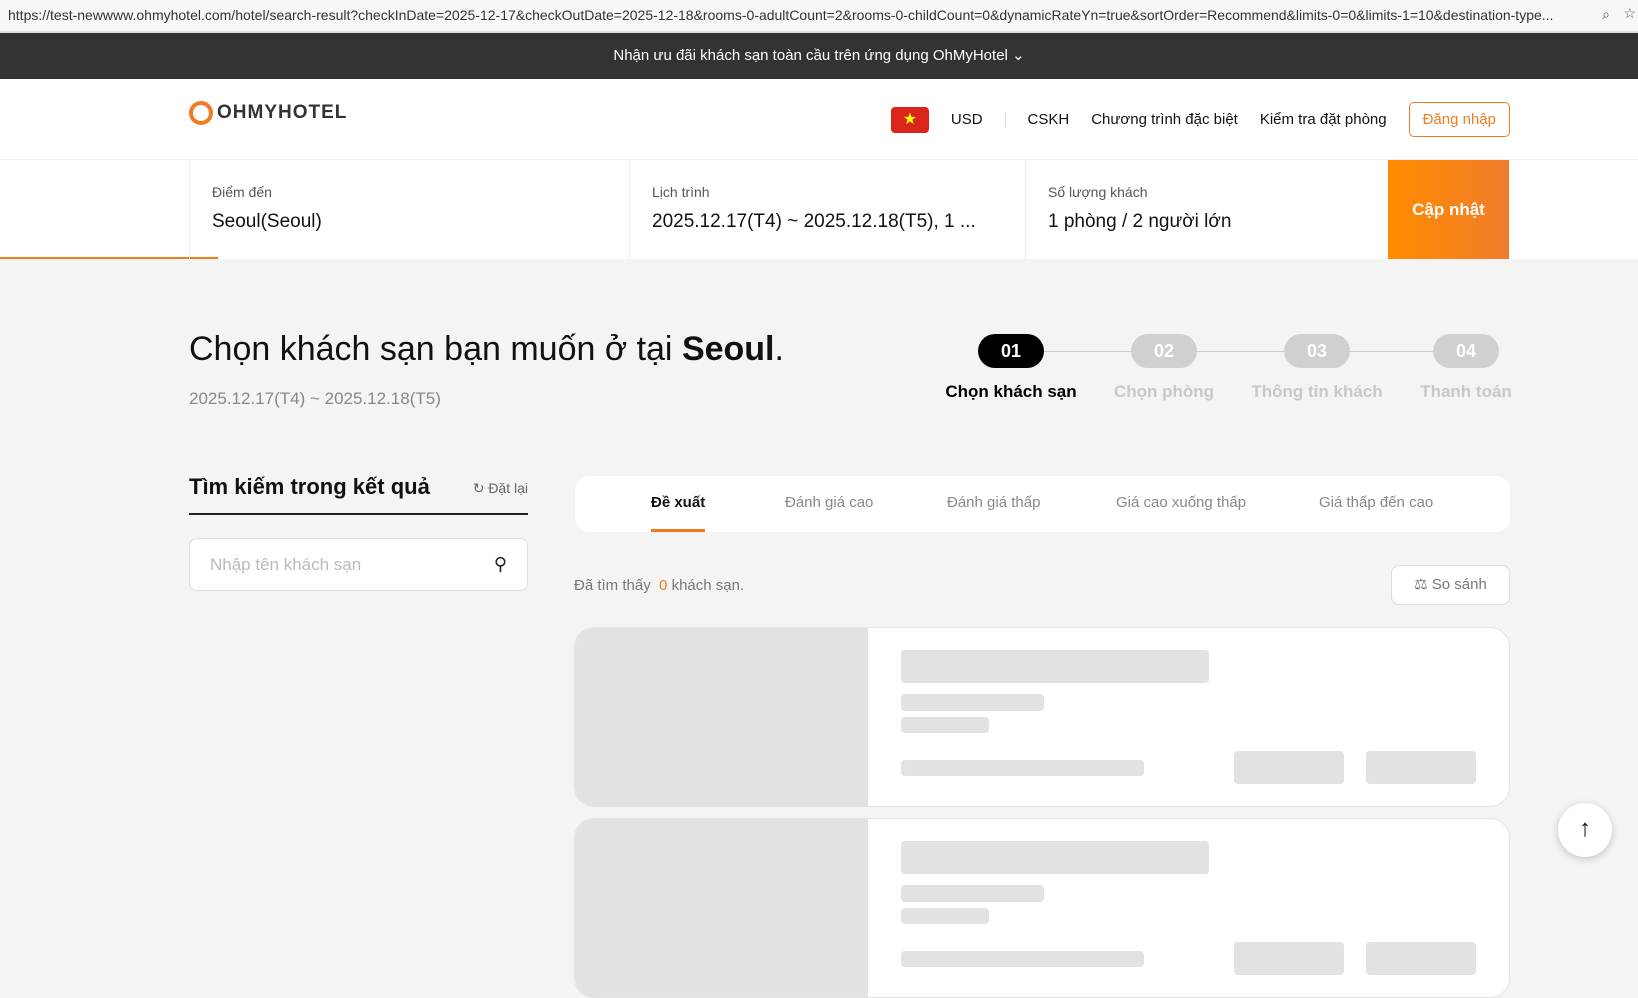  What do you see at coordinates (659, 585) in the screenshot?
I see `result-count: Đã tìm thấy 0 khách sạn.` at bounding box center [659, 585].